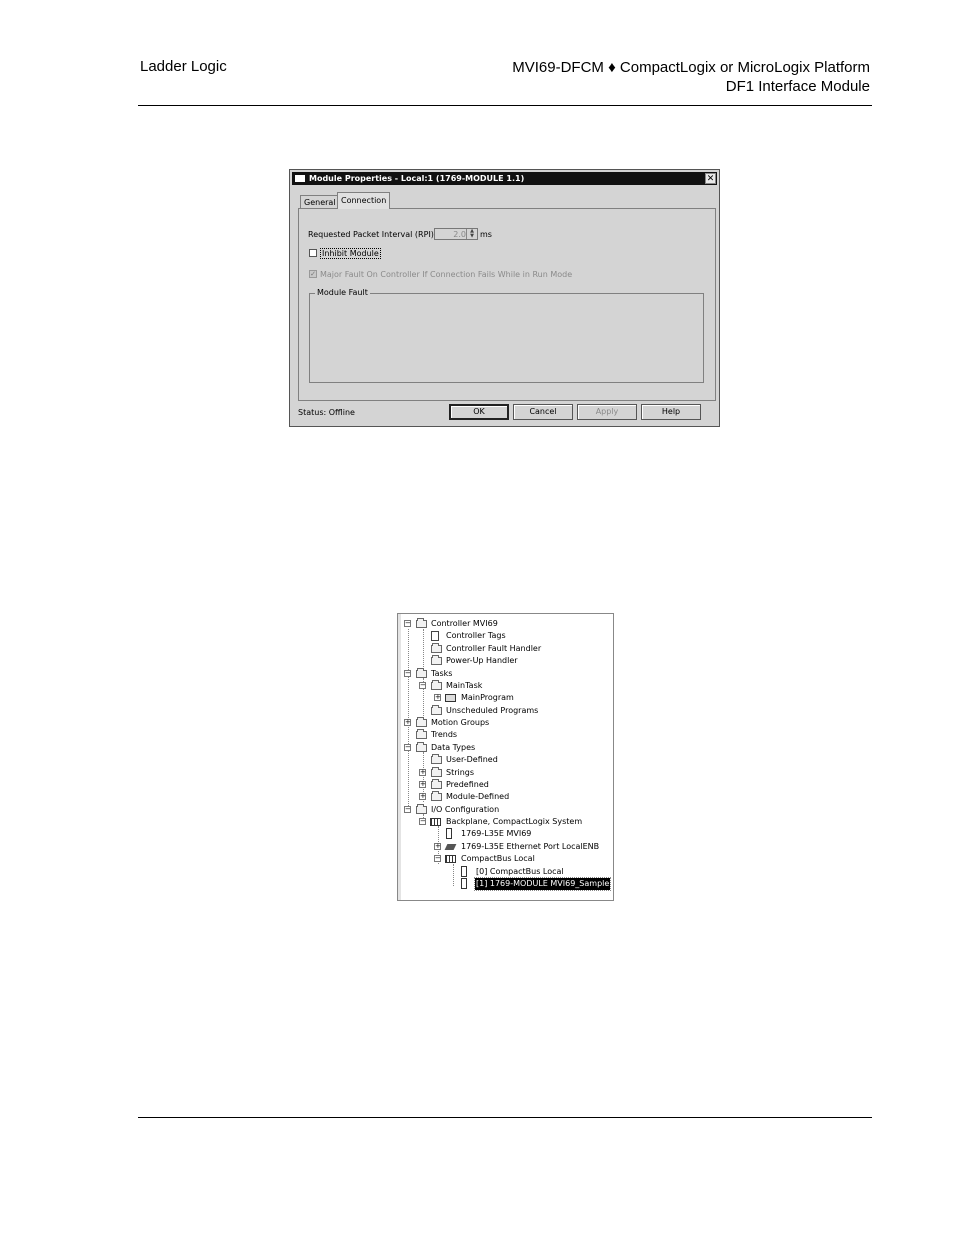 This screenshot has width=954, height=1235. What do you see at coordinates (372, 234) in the screenshot?
I see `rpi-label: Requested Packet Interval (RPI):` at bounding box center [372, 234].